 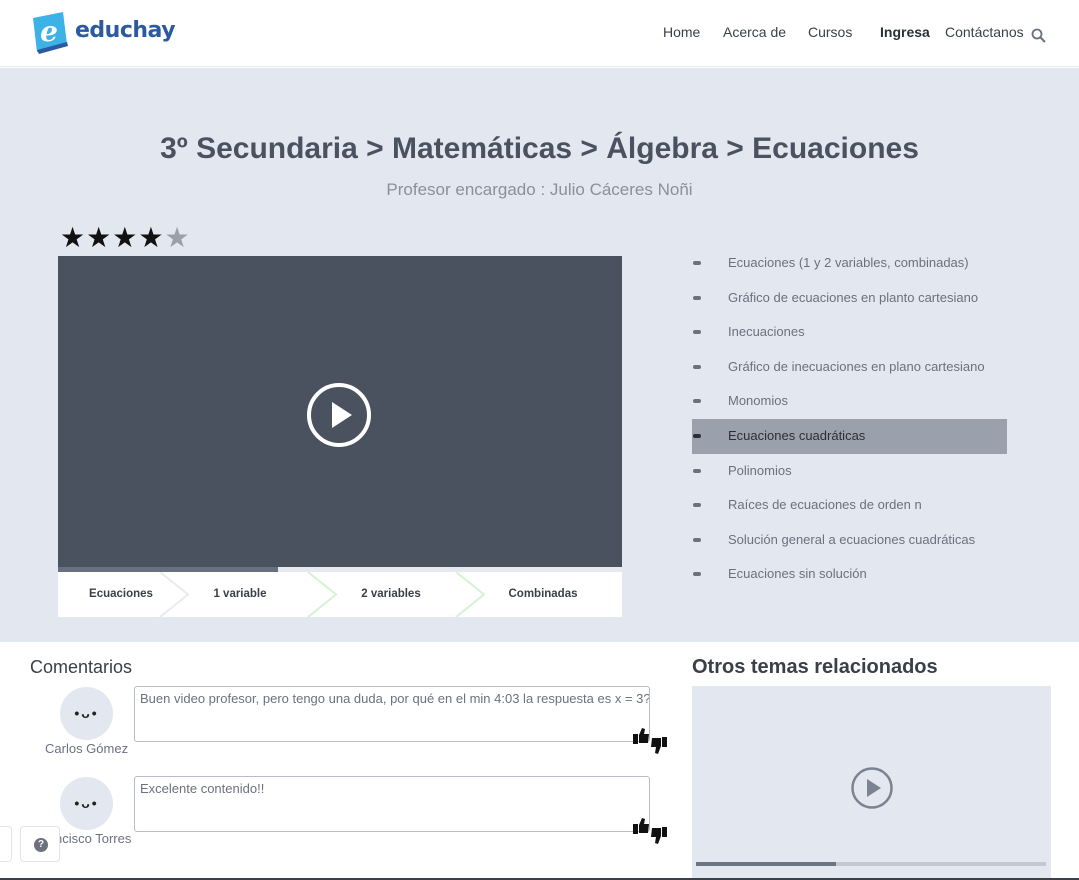 What do you see at coordinates (830, 32) in the screenshot?
I see `nav-courses: Cursos` at bounding box center [830, 32].